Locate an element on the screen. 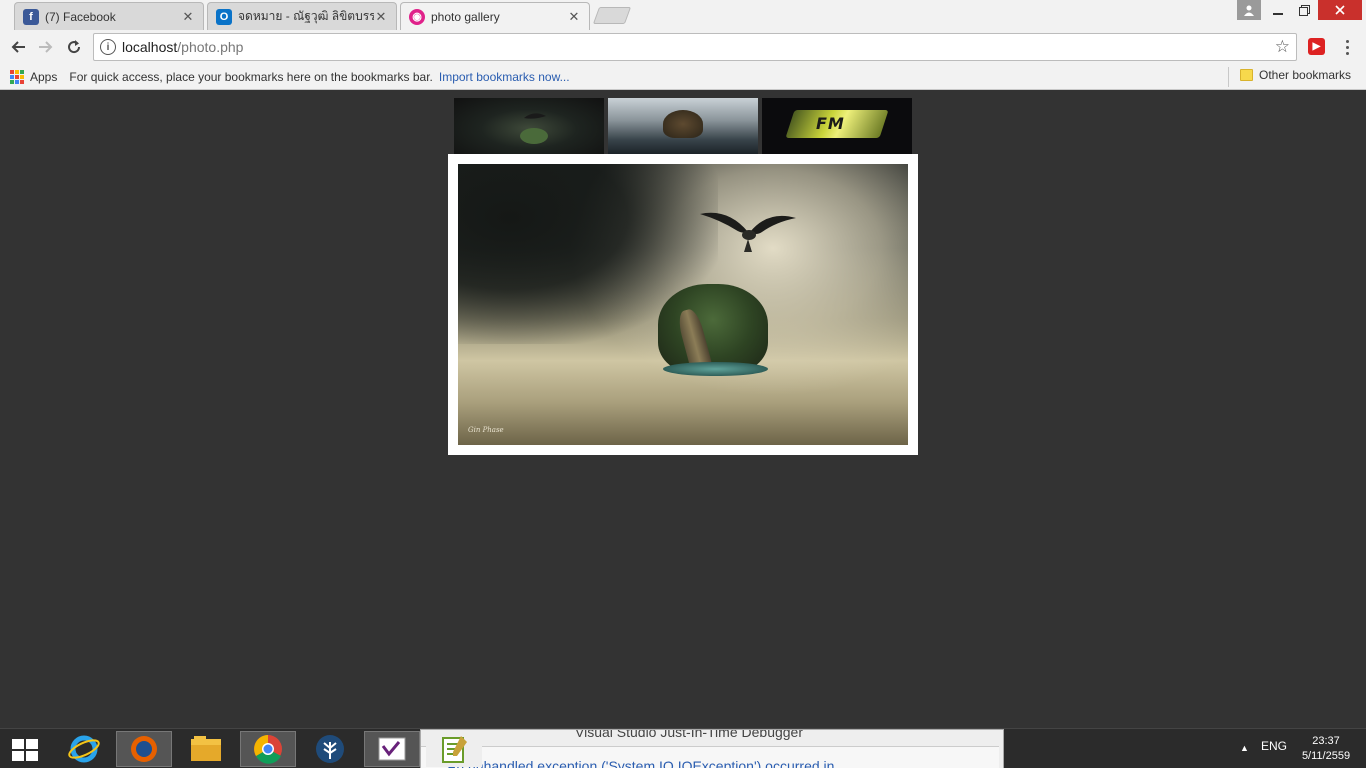 The height and width of the screenshot is (768, 1366). file-explorer-icon is located at coordinates (206, 748).